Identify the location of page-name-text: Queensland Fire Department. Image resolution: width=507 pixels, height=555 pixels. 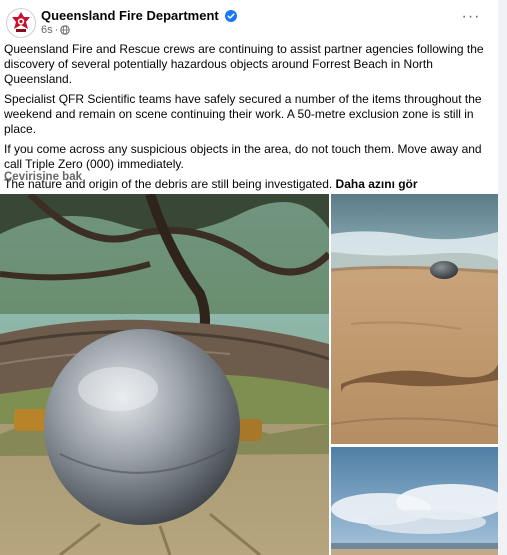
(130, 15).